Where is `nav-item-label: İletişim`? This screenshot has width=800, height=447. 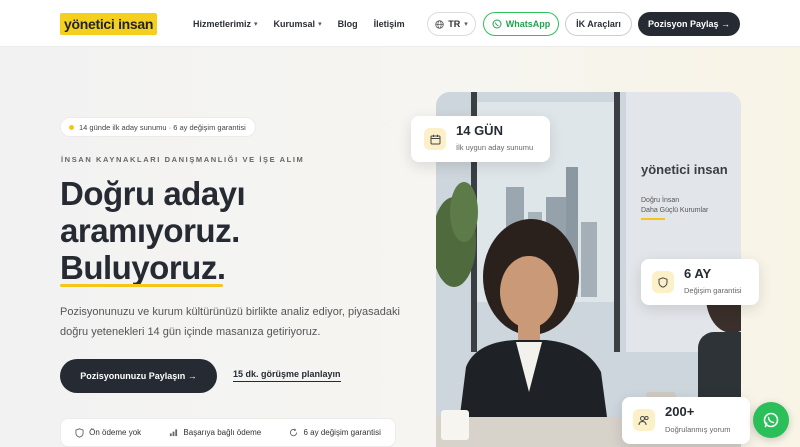 nav-item-label: İletişim is located at coordinates (389, 23).